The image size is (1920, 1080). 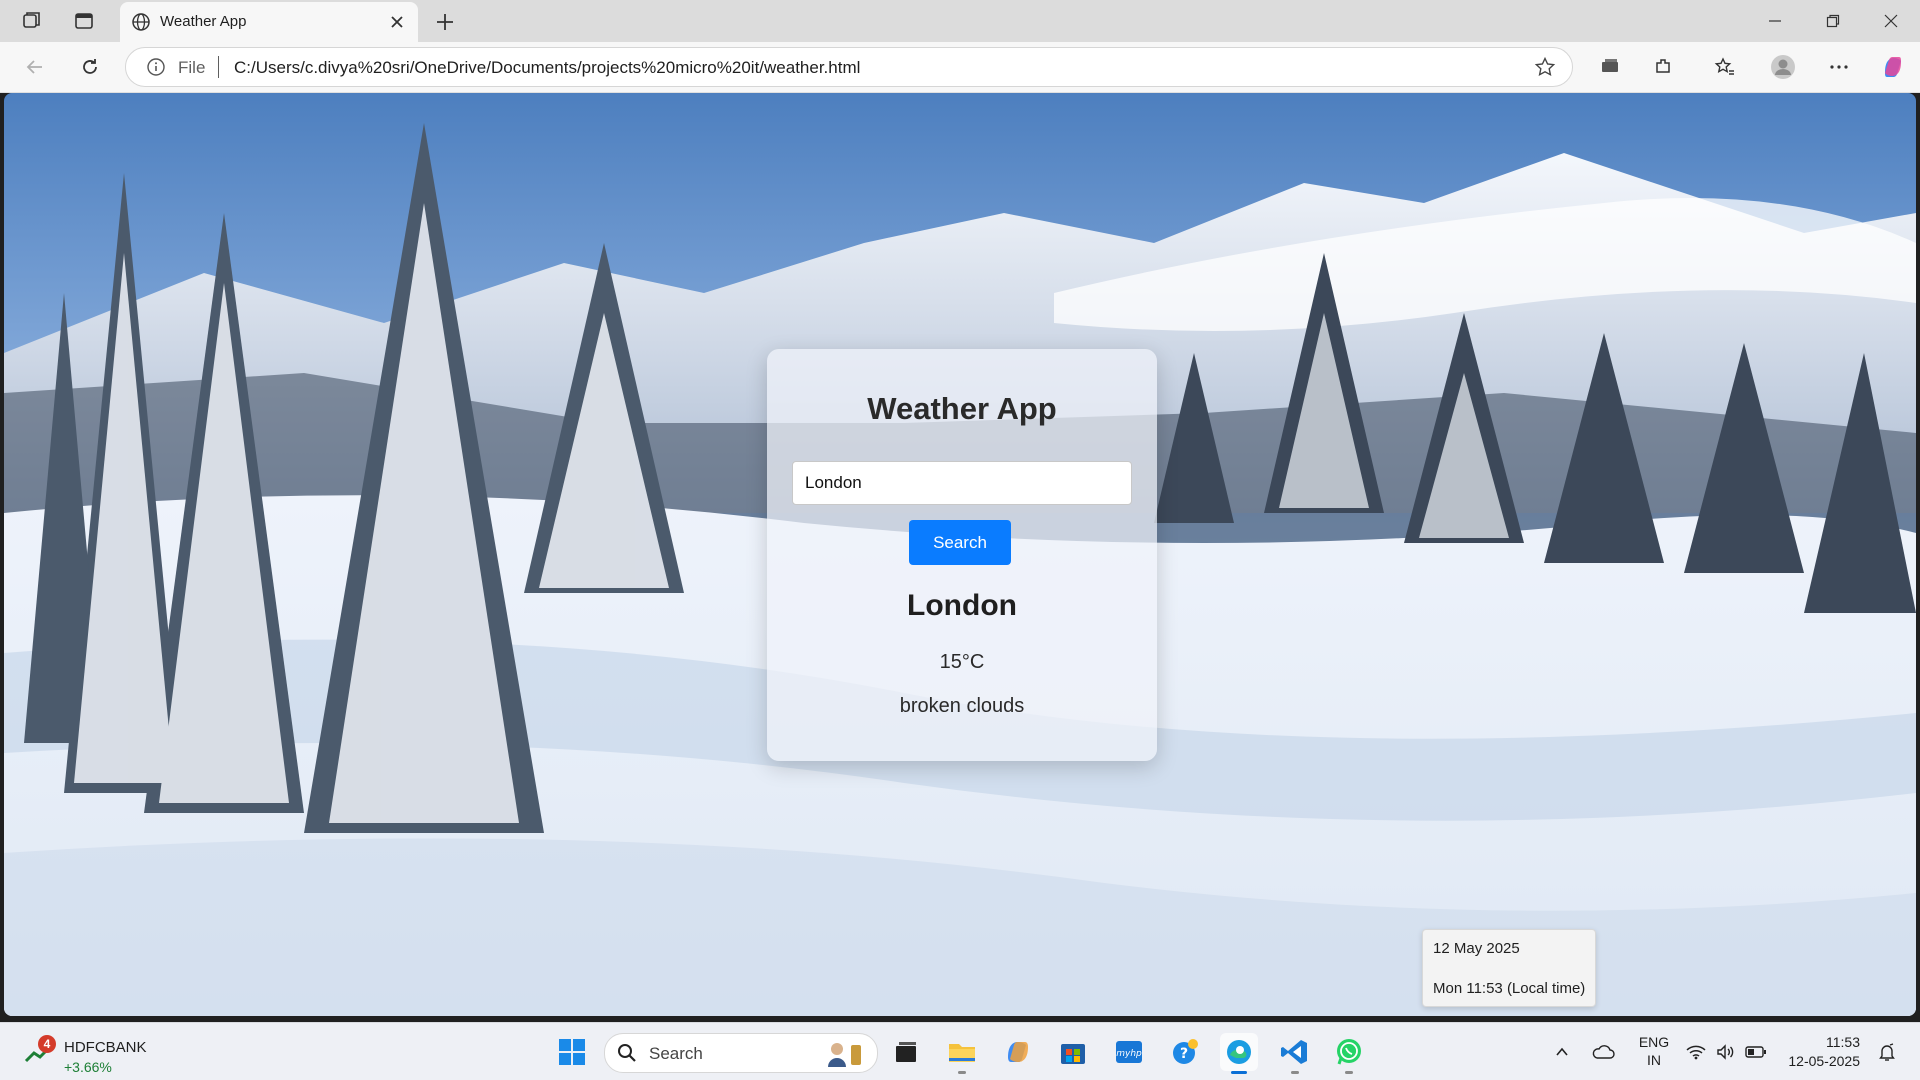 I want to click on taskbar-app-edge, so click(x=1239, y=1053).